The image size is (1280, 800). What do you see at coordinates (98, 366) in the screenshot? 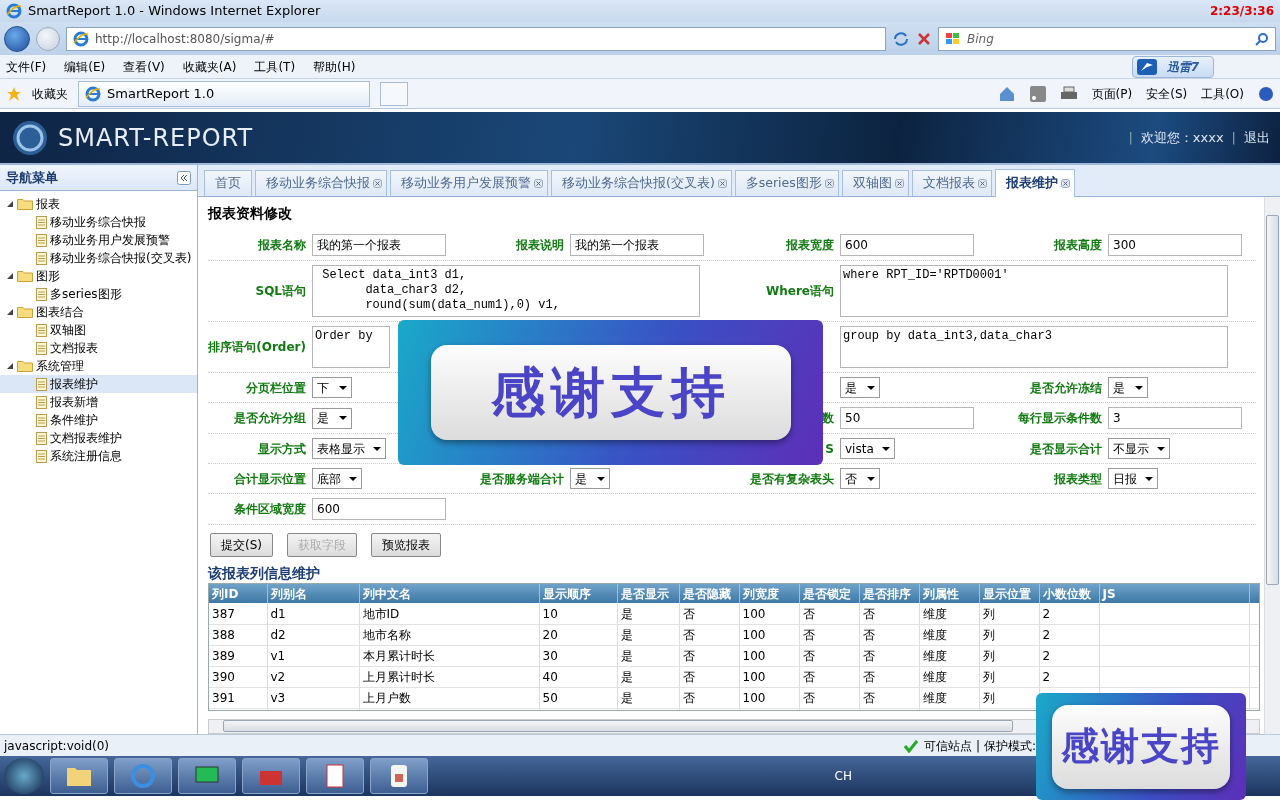
I see `tree-item: 系统管理` at bounding box center [98, 366].